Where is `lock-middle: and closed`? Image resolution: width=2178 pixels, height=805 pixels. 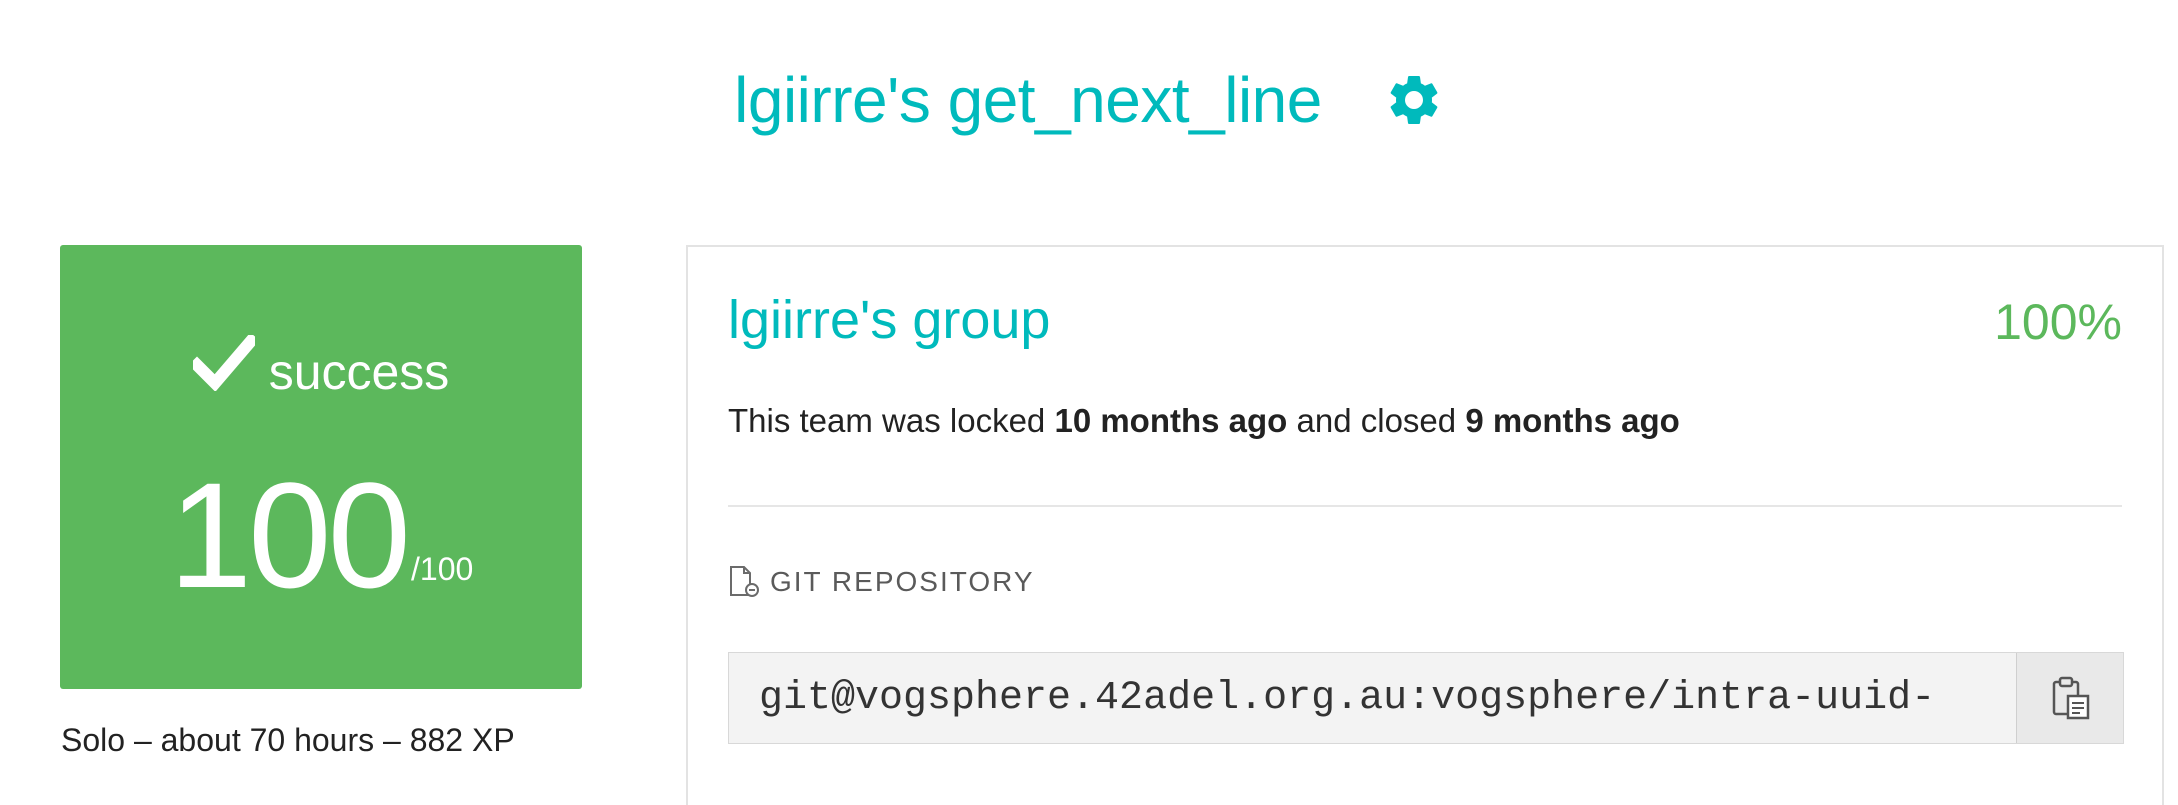 lock-middle: and closed is located at coordinates (1376, 420).